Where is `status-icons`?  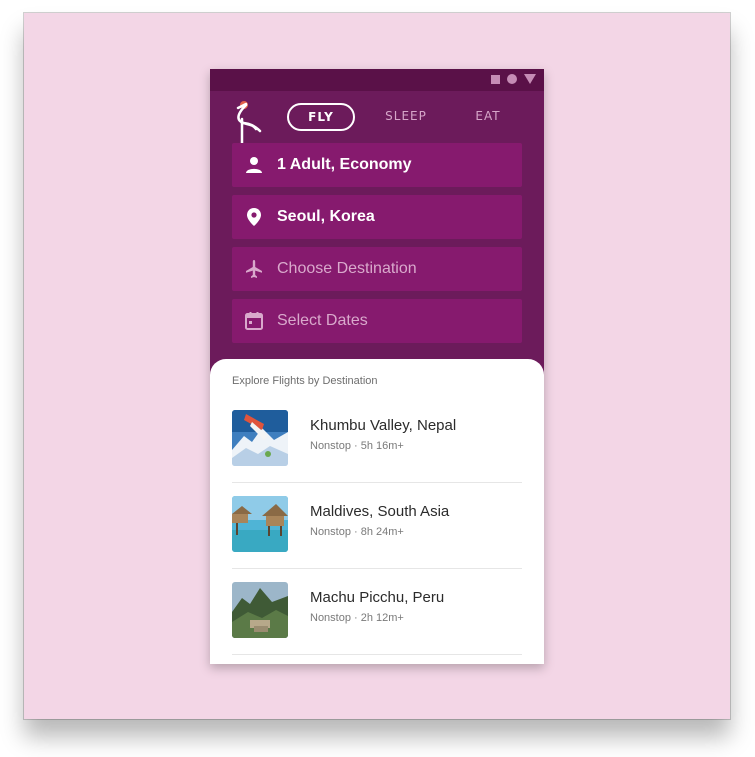 status-icons is located at coordinates (513, 79).